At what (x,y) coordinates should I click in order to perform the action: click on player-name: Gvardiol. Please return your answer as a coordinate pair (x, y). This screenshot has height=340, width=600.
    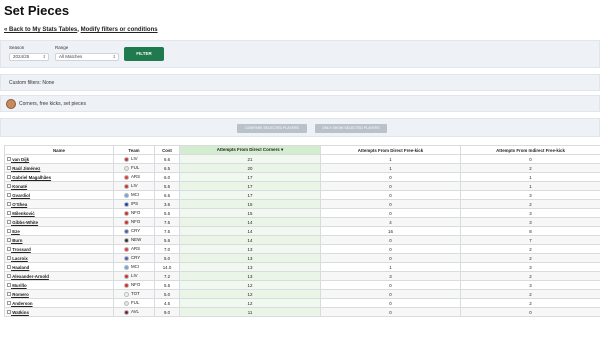
    Looking at the image, I should click on (21, 195).